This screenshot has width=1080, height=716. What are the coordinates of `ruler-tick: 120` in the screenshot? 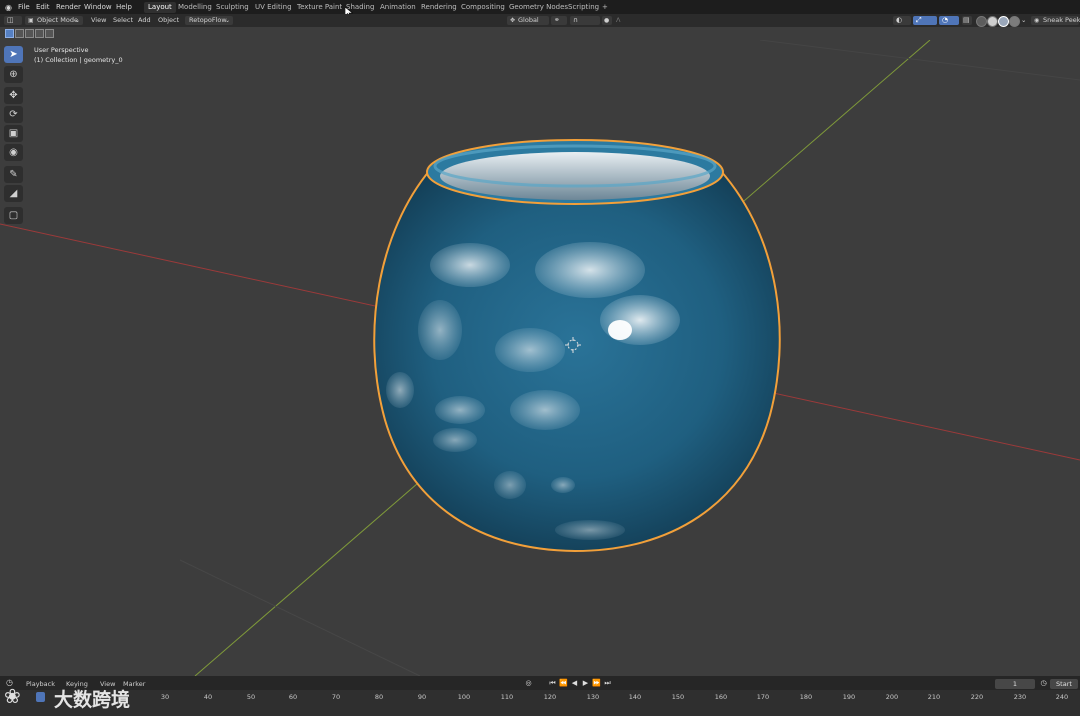 It's located at (550, 697).